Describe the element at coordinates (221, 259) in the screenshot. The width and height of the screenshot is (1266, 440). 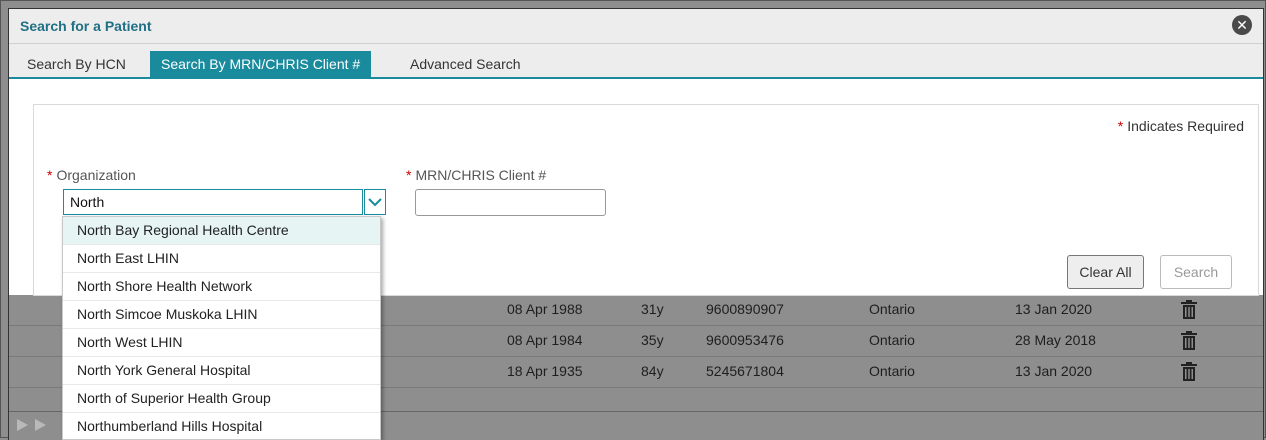
I see `dropdown-option: North East LHIN` at that location.